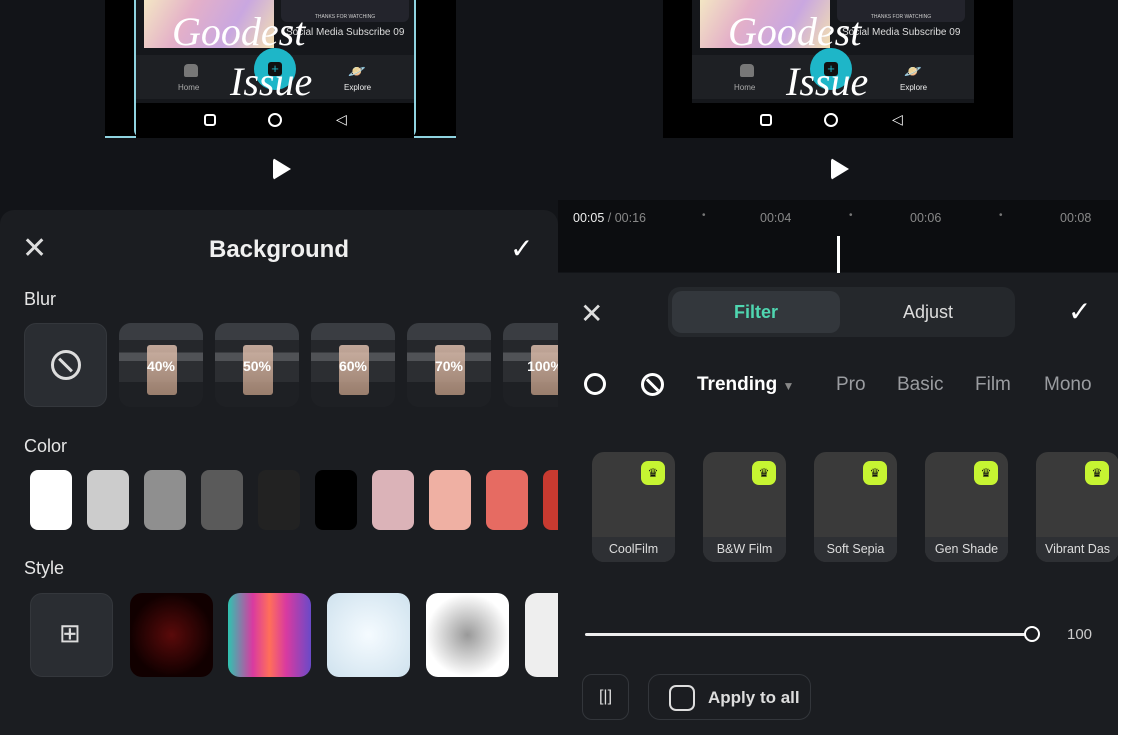 The width and height of the screenshot is (1142, 735). Describe the element at coordinates (926, 218) in the screenshot. I see `timeline-tick: 00:06` at that location.